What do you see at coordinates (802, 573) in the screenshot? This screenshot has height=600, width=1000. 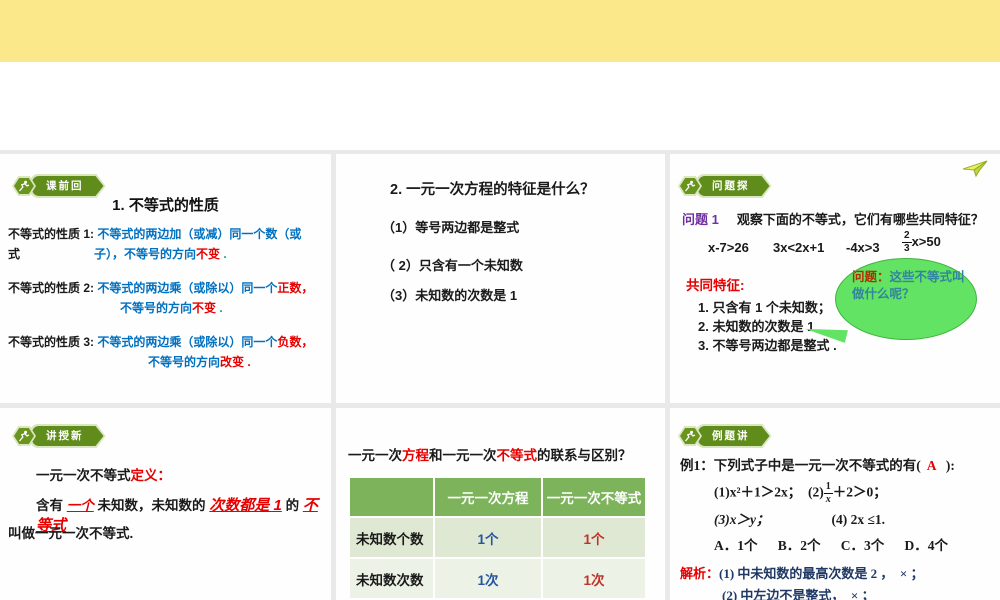 I see `analysis-line-1: 解析：(1) 中未知数的最高次数是 2 ， × ；` at bounding box center [802, 573].